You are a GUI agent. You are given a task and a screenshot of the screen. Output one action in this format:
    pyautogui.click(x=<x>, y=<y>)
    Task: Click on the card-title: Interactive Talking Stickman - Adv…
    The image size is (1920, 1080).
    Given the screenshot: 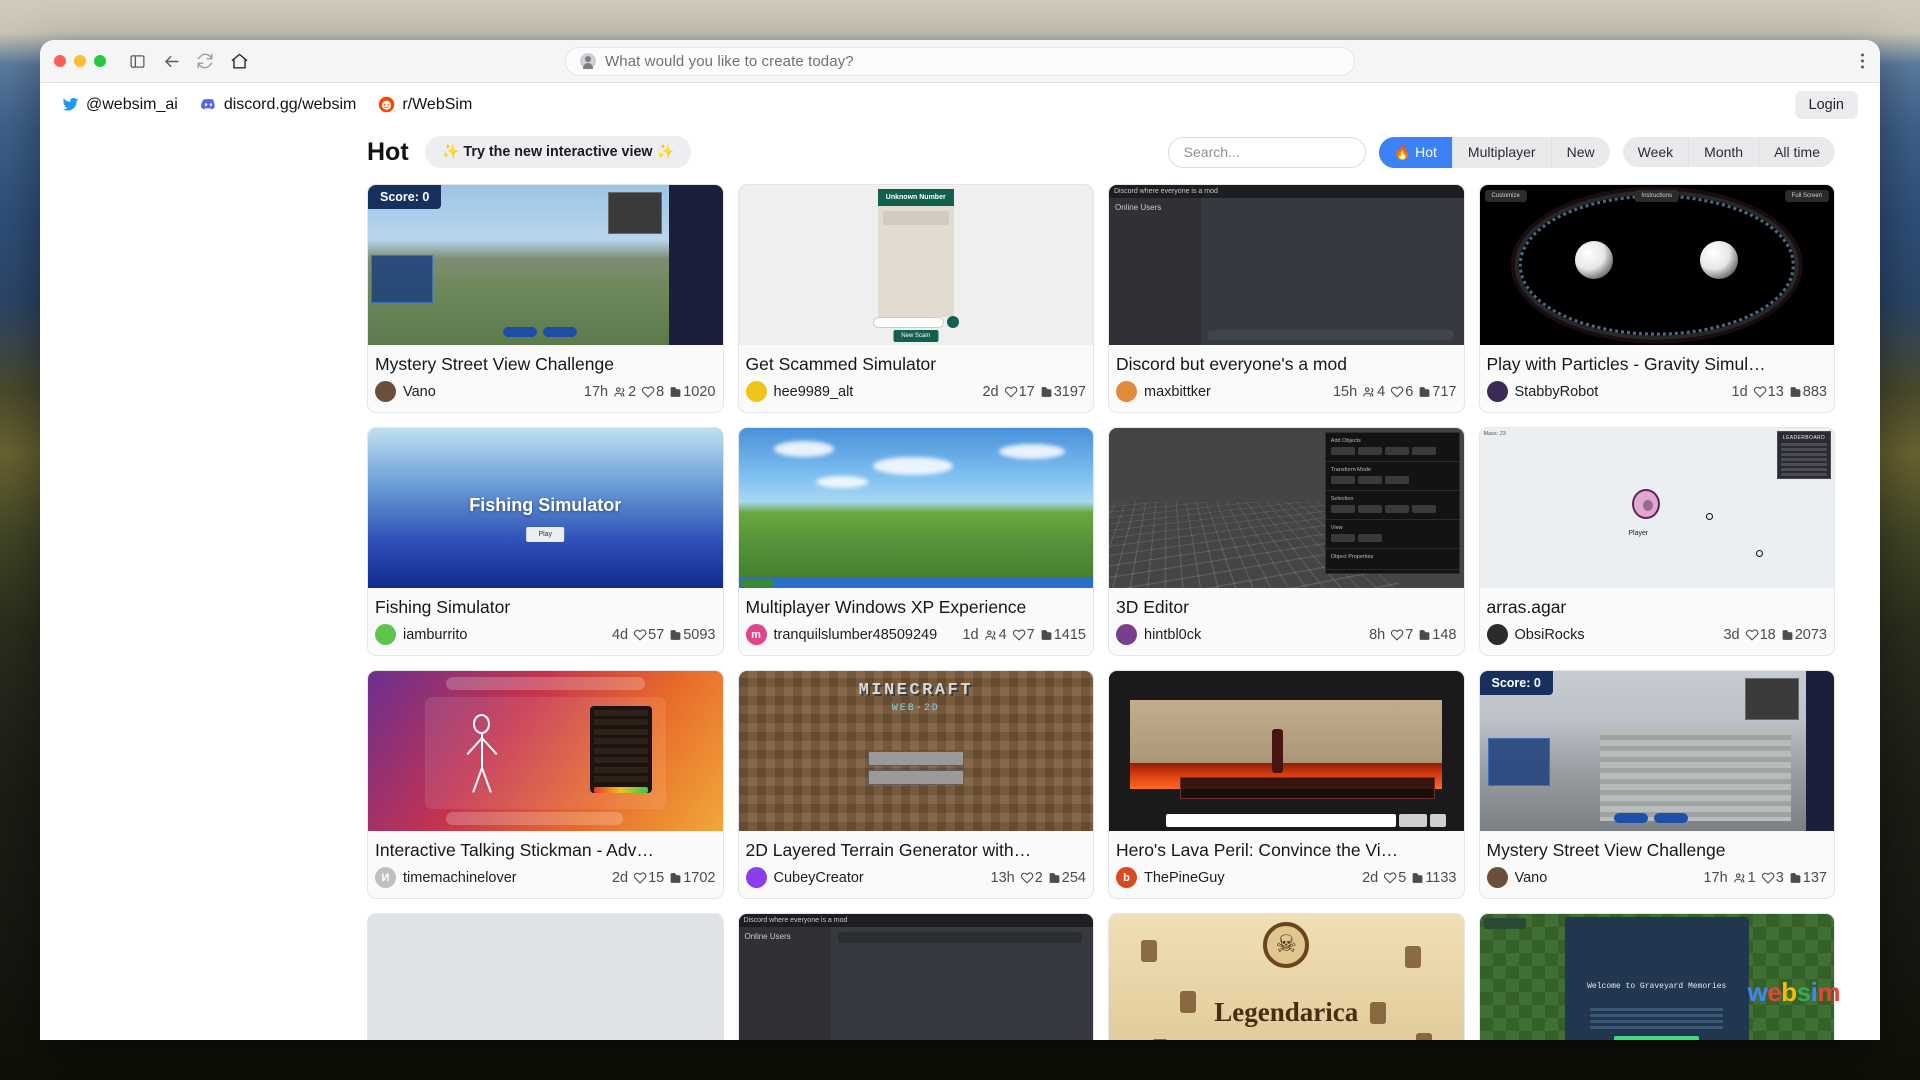 What is the action you would take?
    pyautogui.click(x=545, y=847)
    